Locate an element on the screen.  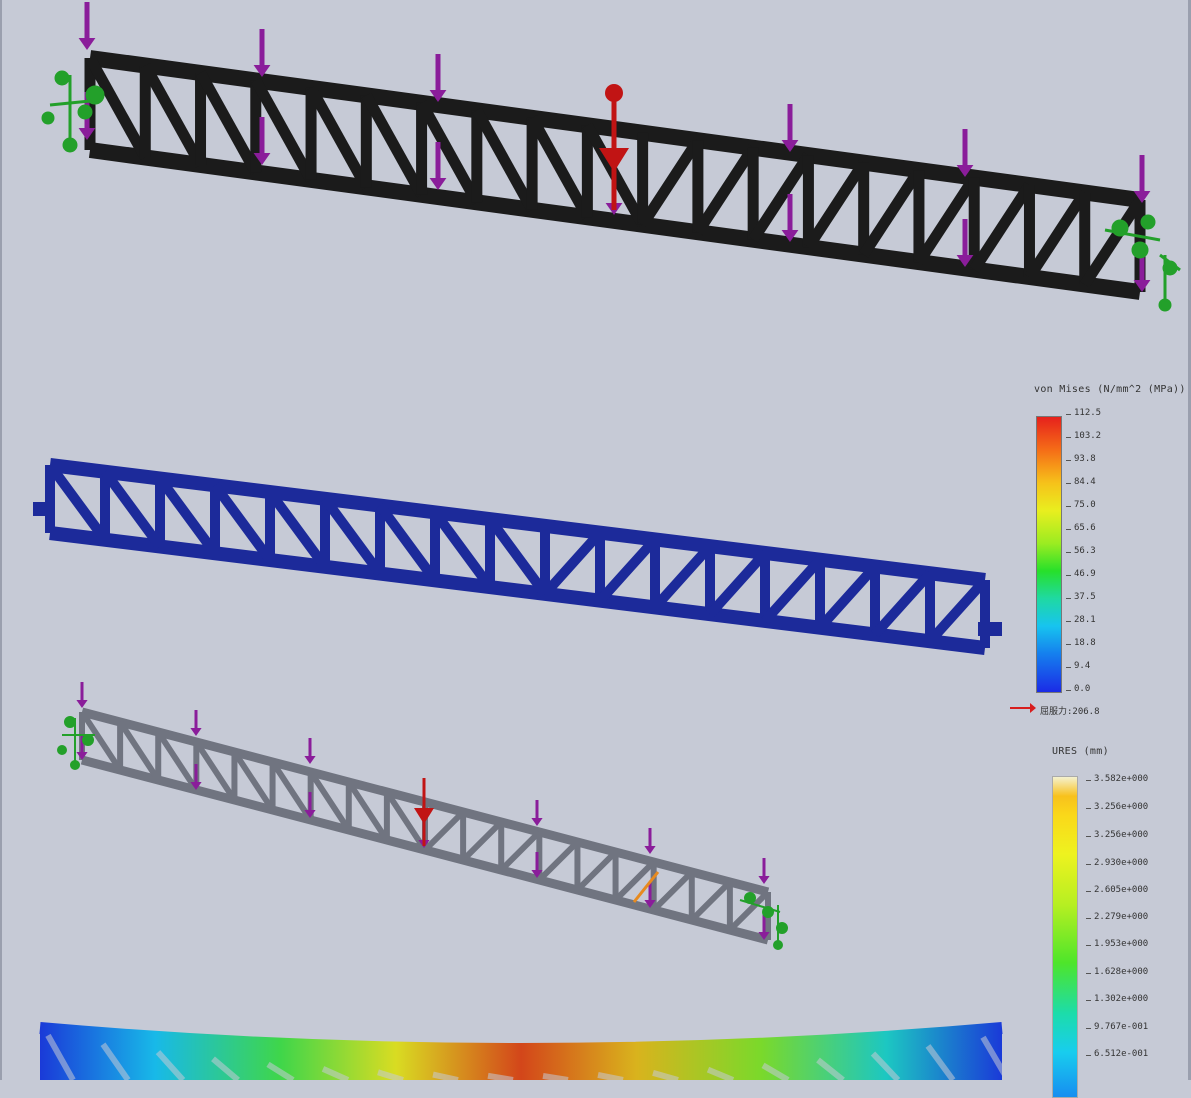
displacement-tick: 2.930e+000 is located at coordinates (1117, 863).